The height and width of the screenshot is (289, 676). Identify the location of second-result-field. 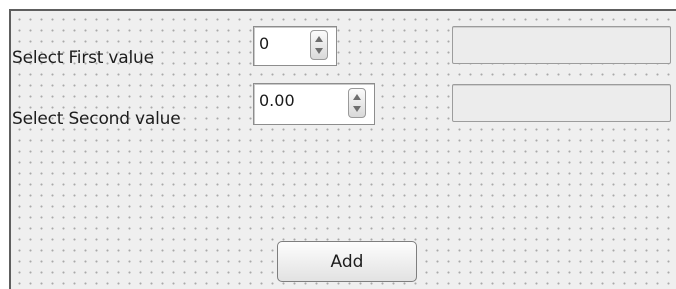
(561, 103).